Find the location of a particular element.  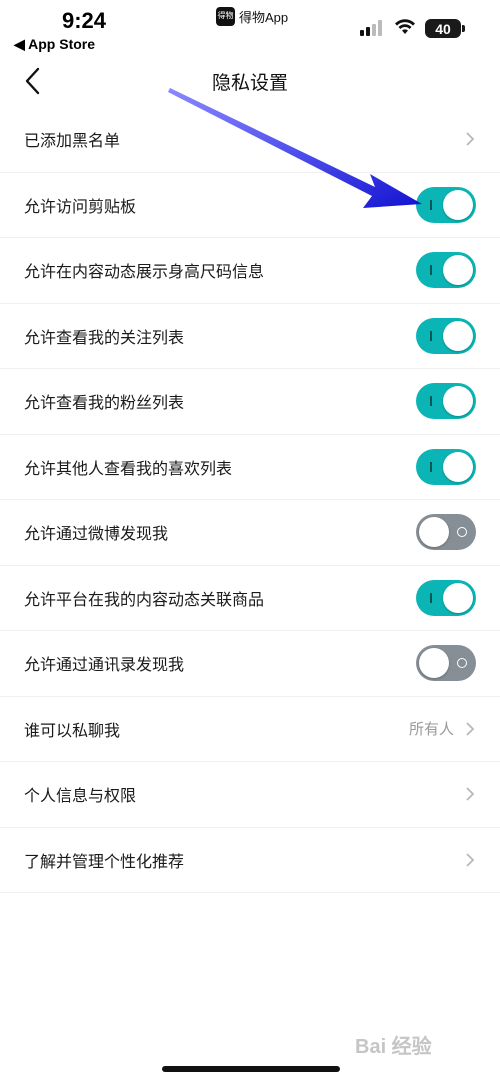

row-likes-list: 允许其他人查看我的喜欢列表 is located at coordinates (250, 467).